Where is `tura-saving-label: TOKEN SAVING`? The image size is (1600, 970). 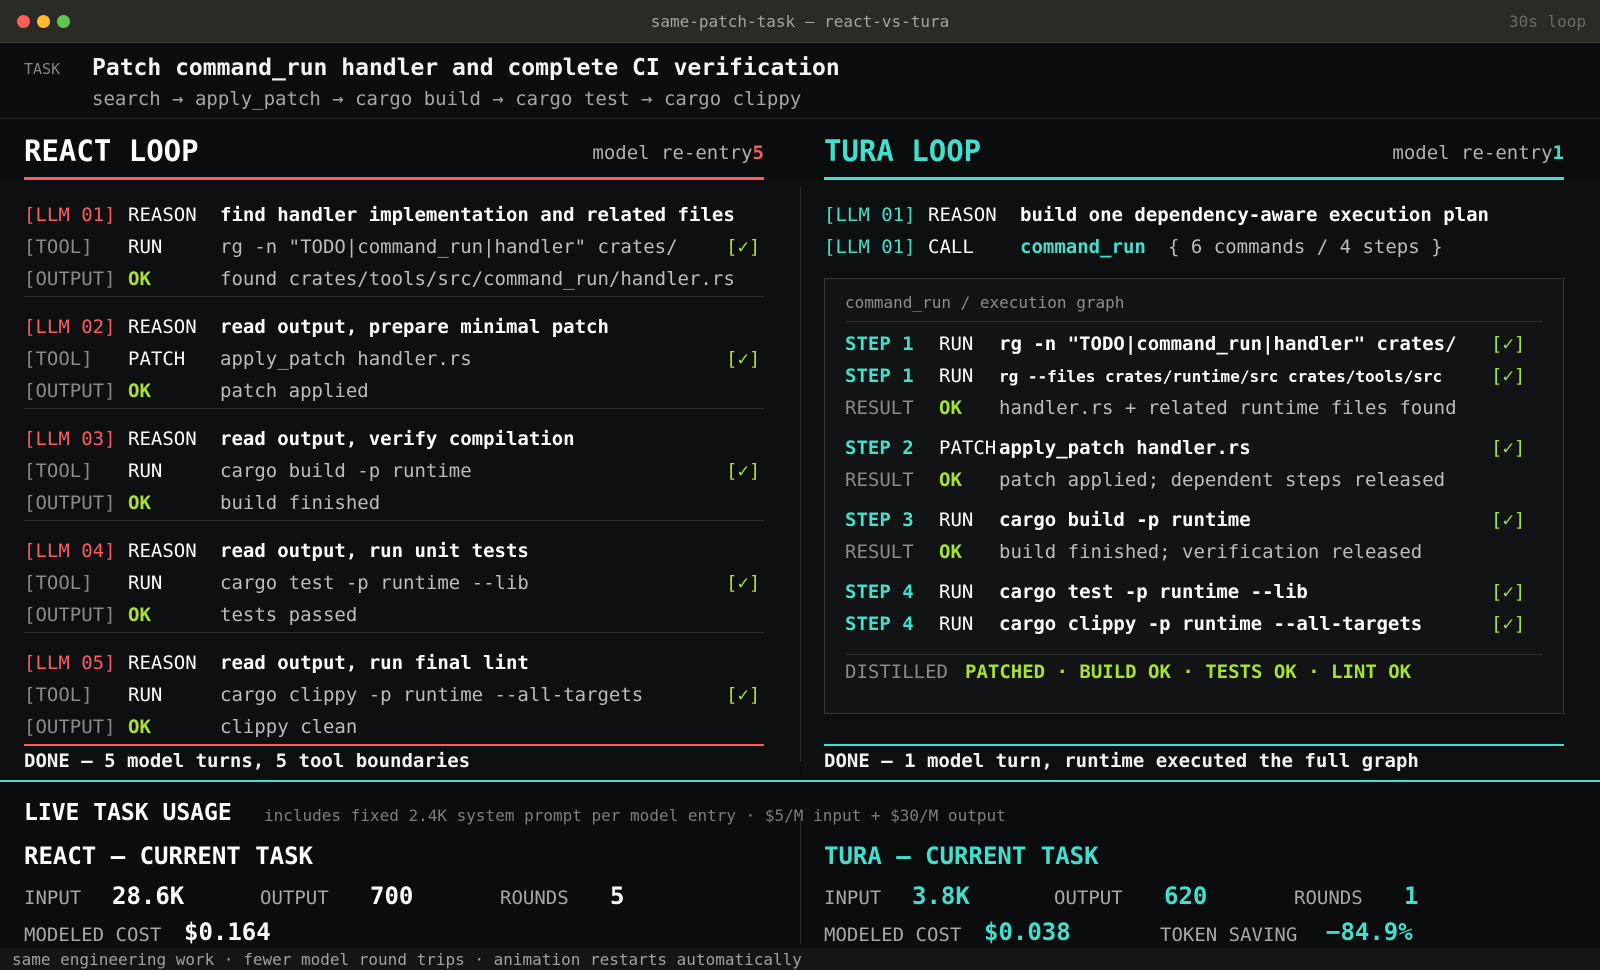
tura-saving-label: TOKEN SAVING is located at coordinates (1229, 935).